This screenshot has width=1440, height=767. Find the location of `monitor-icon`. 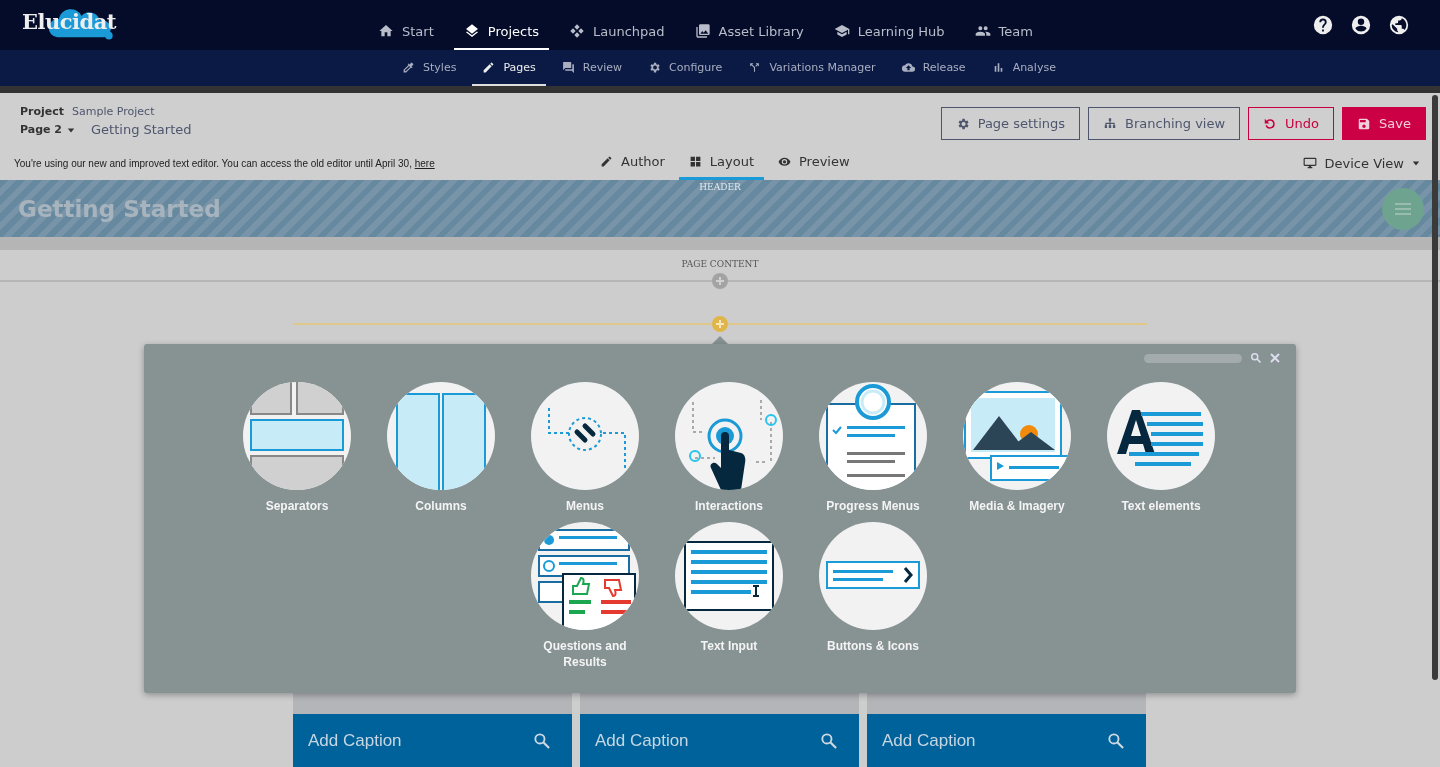

monitor-icon is located at coordinates (1309, 163).